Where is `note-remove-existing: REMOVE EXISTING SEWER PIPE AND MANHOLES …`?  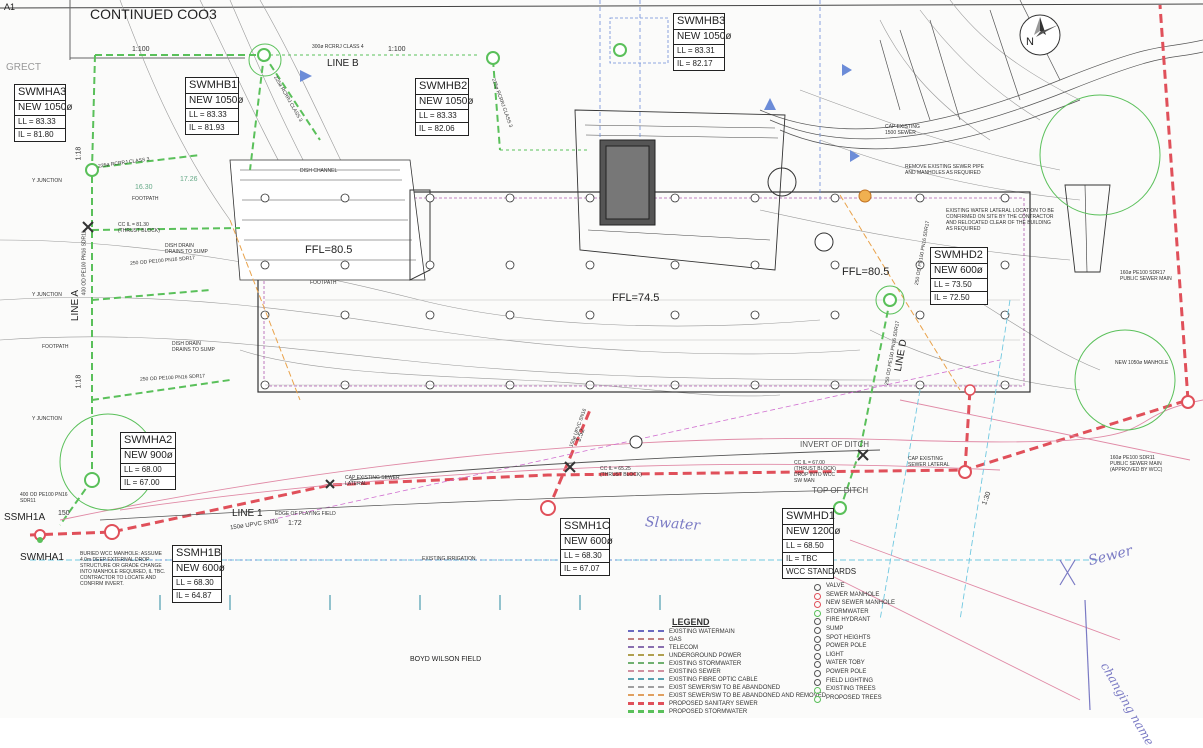 note-remove-existing: REMOVE EXISTING SEWER PIPE AND MANHOLES … is located at coordinates (944, 170).